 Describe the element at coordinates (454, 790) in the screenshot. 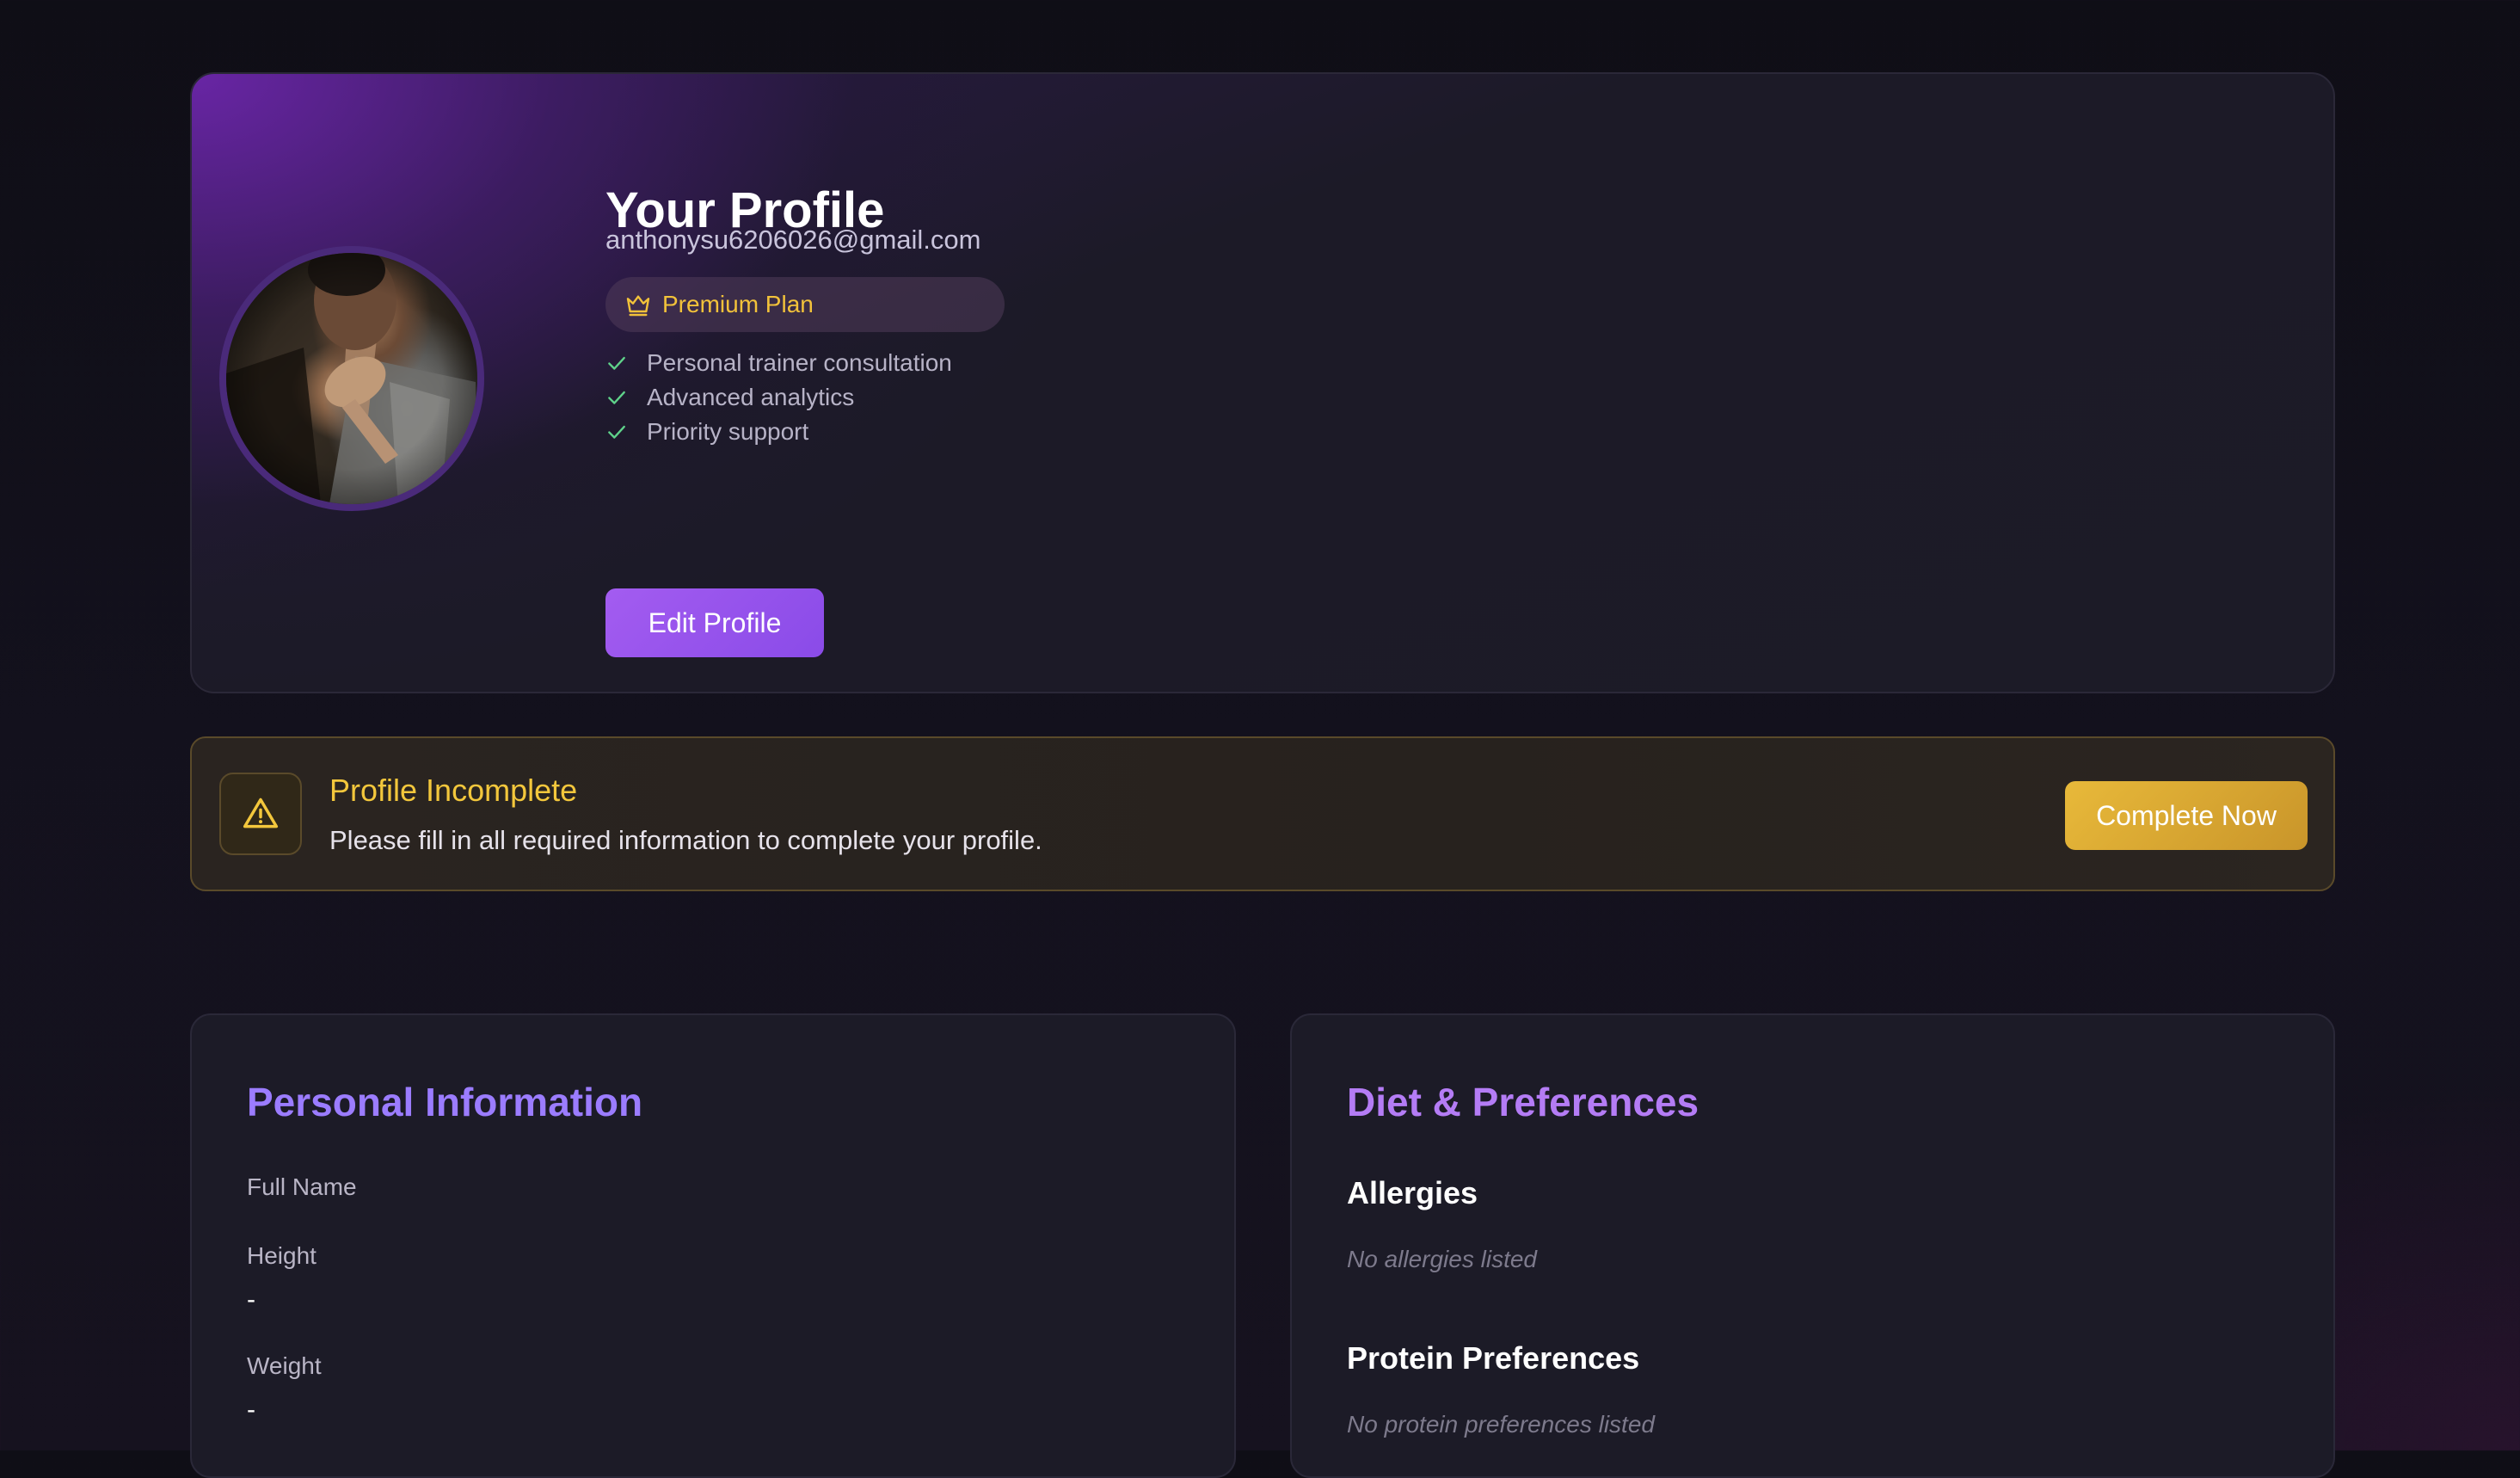

I see `alert-title: Profile Incomplete` at that location.